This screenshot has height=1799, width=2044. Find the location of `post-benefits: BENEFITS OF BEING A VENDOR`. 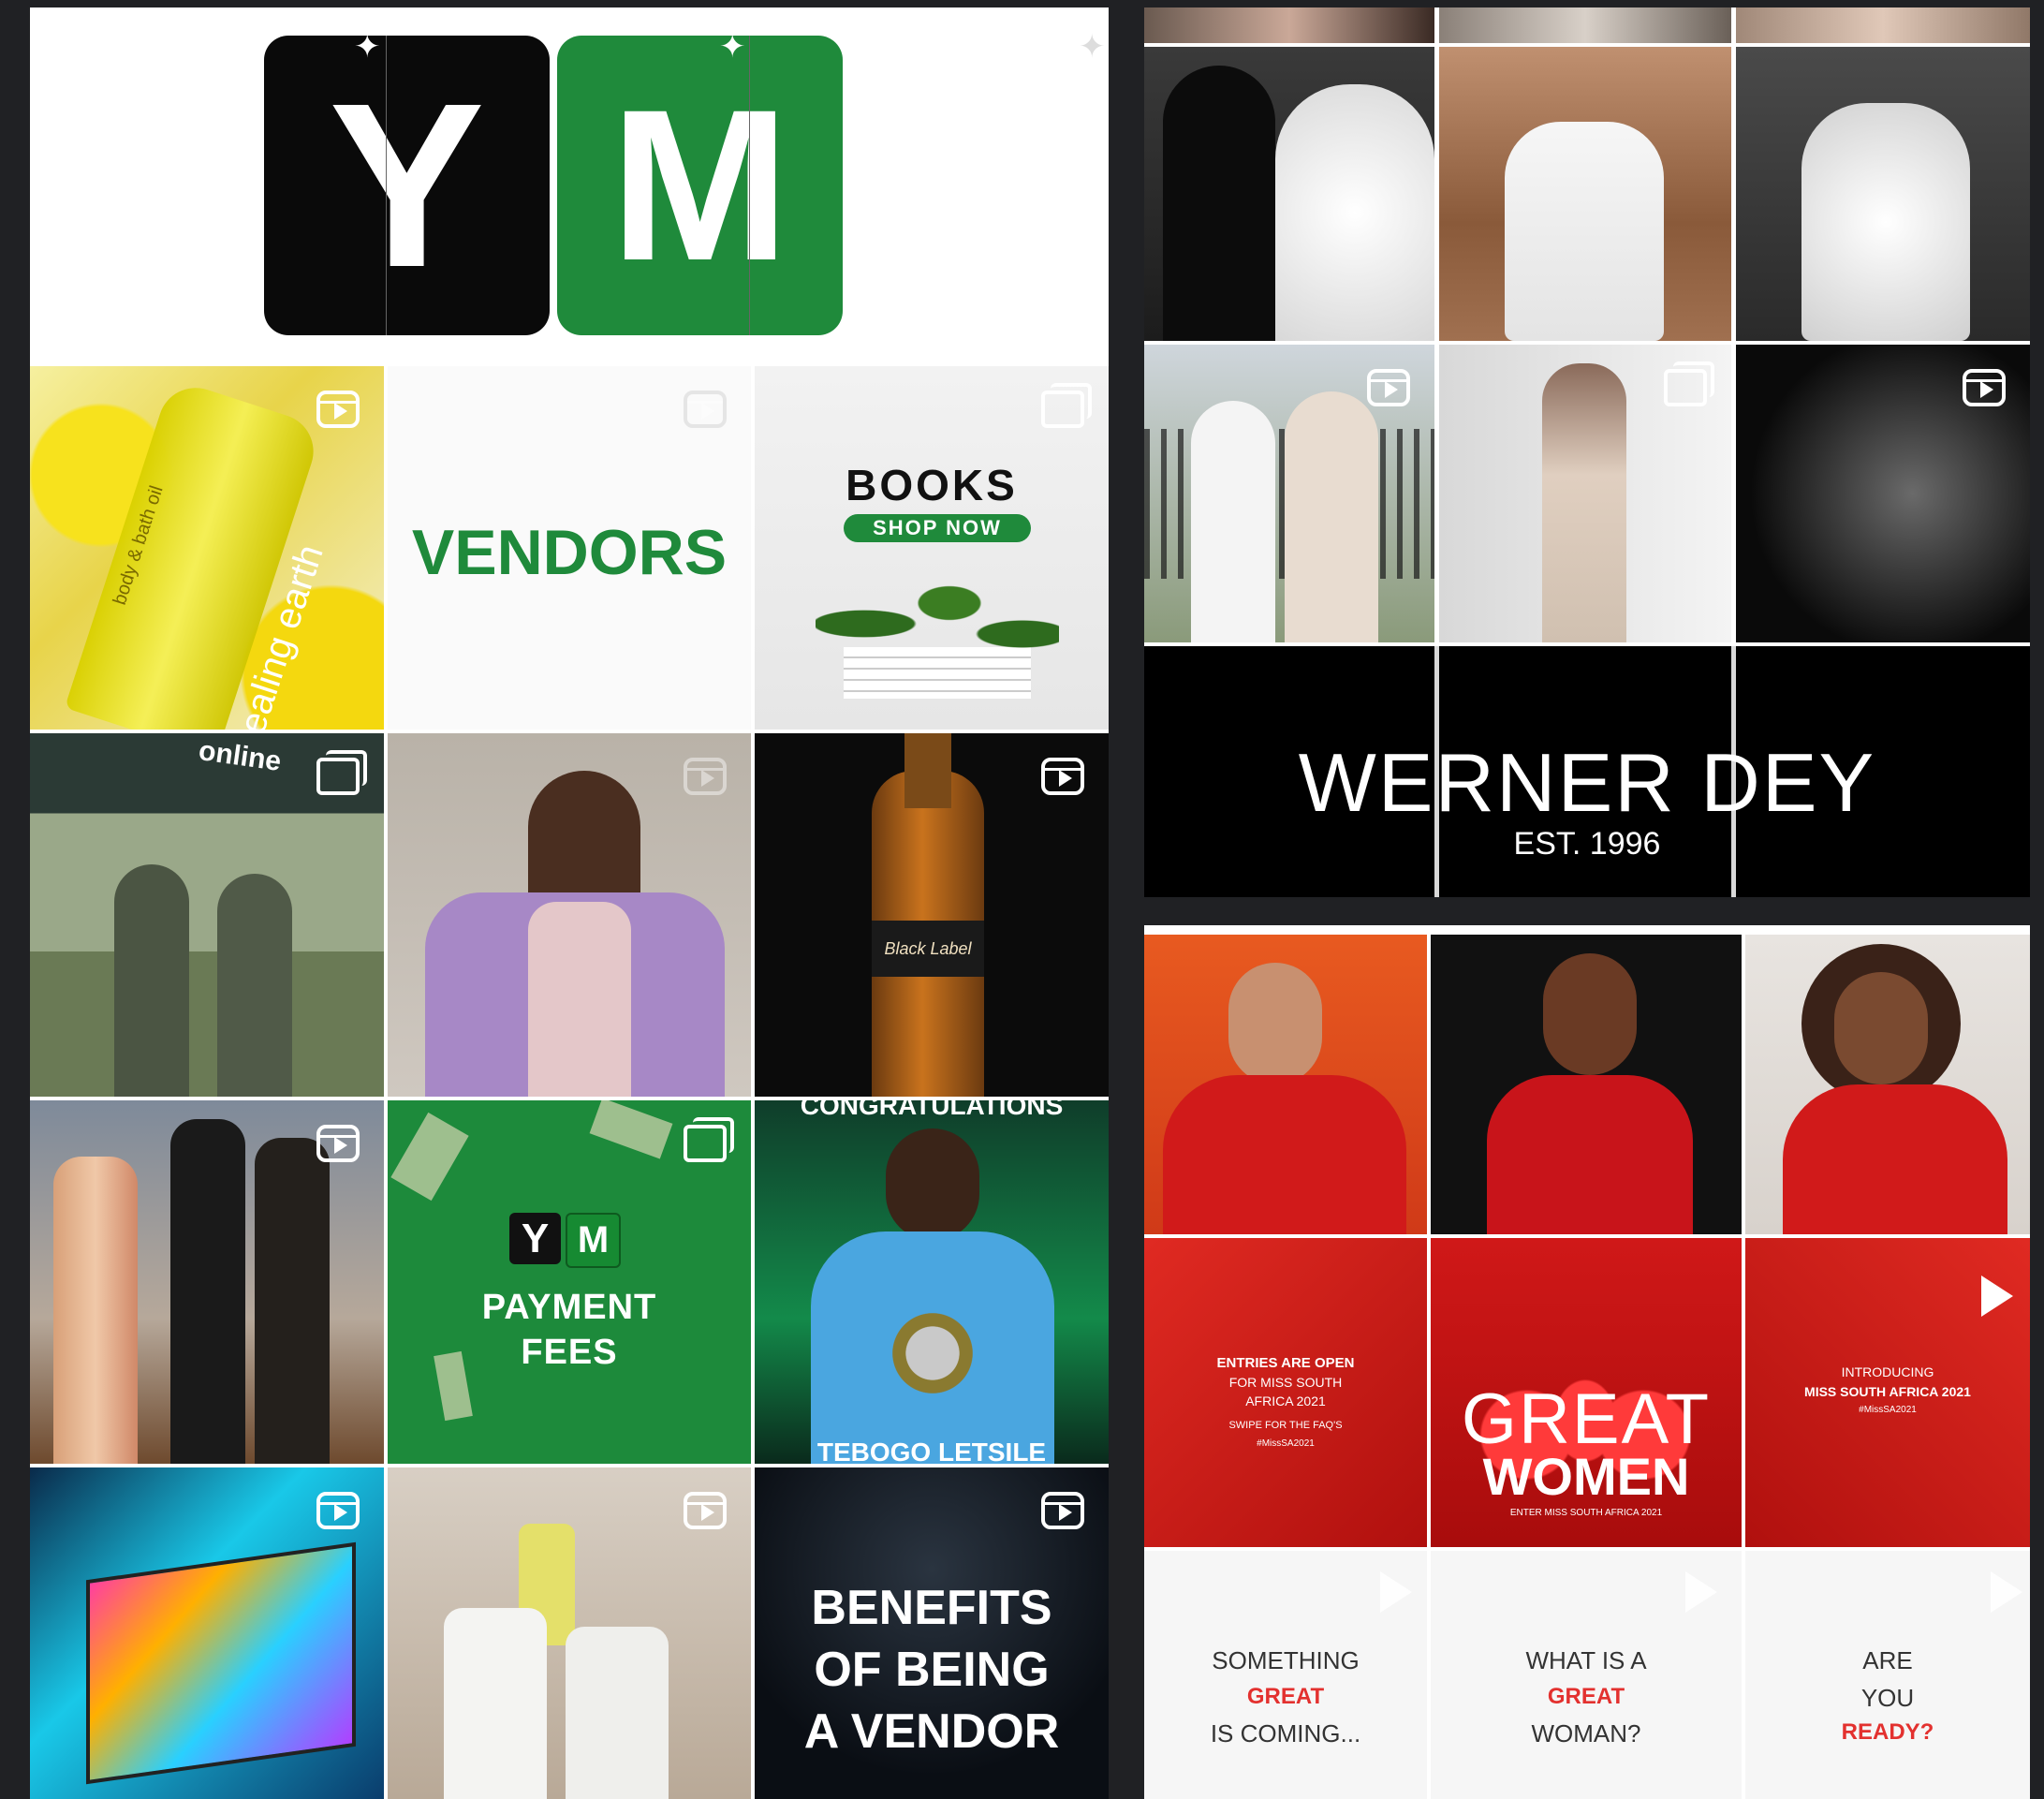

post-benefits: BENEFITS OF BEING A VENDOR is located at coordinates (932, 1633).